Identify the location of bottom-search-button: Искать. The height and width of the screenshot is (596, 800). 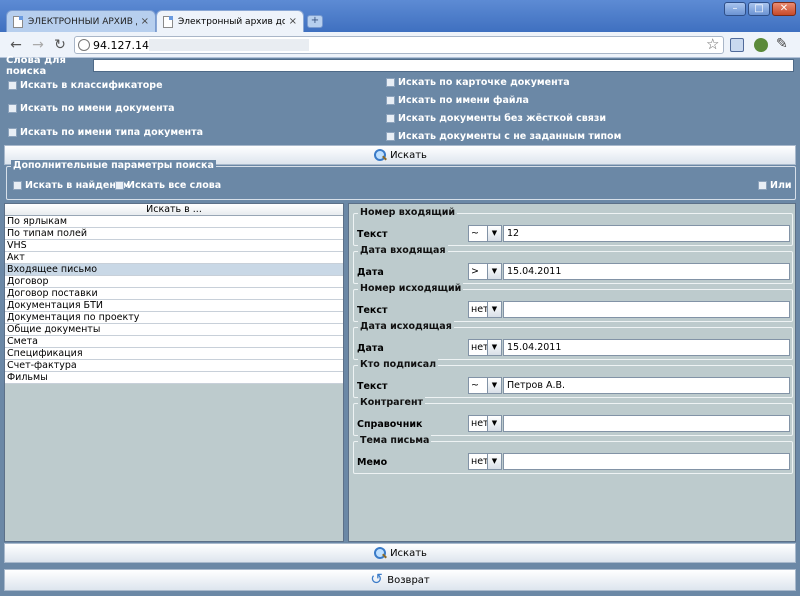
(400, 553).